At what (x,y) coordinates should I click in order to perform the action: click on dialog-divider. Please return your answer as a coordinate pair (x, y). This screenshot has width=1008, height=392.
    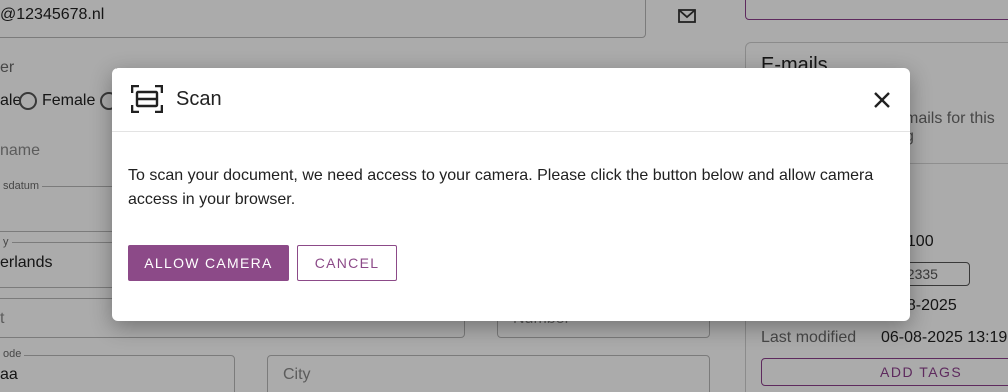
    Looking at the image, I should click on (511, 131).